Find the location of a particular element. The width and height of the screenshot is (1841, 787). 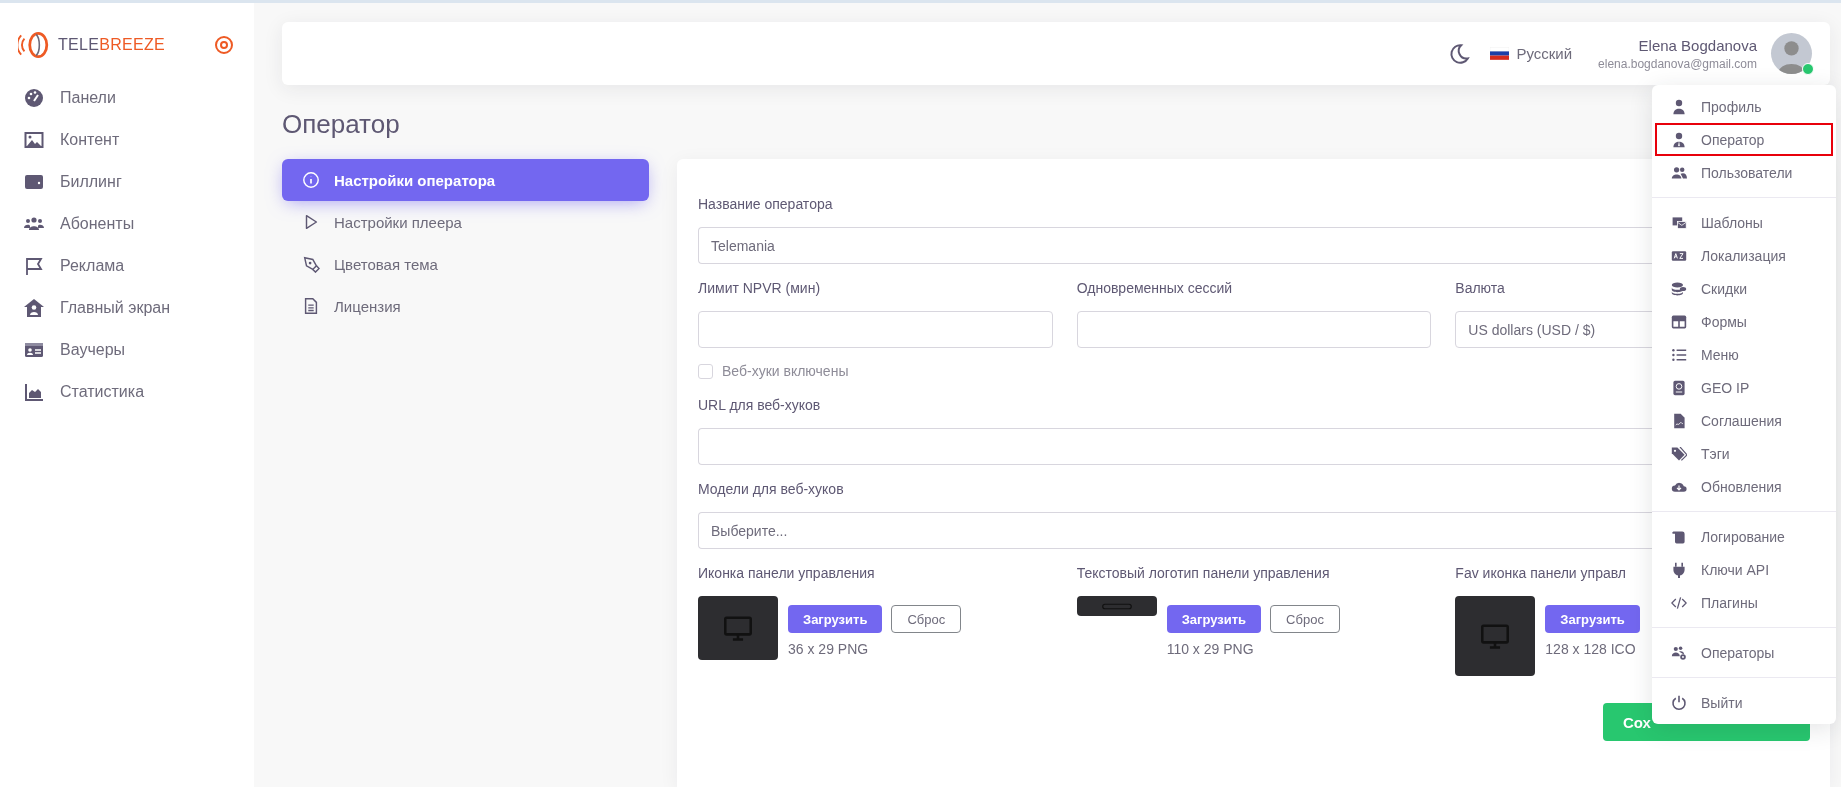

image-size-text: 128 x 128 ICO is located at coordinates (1591, 649).